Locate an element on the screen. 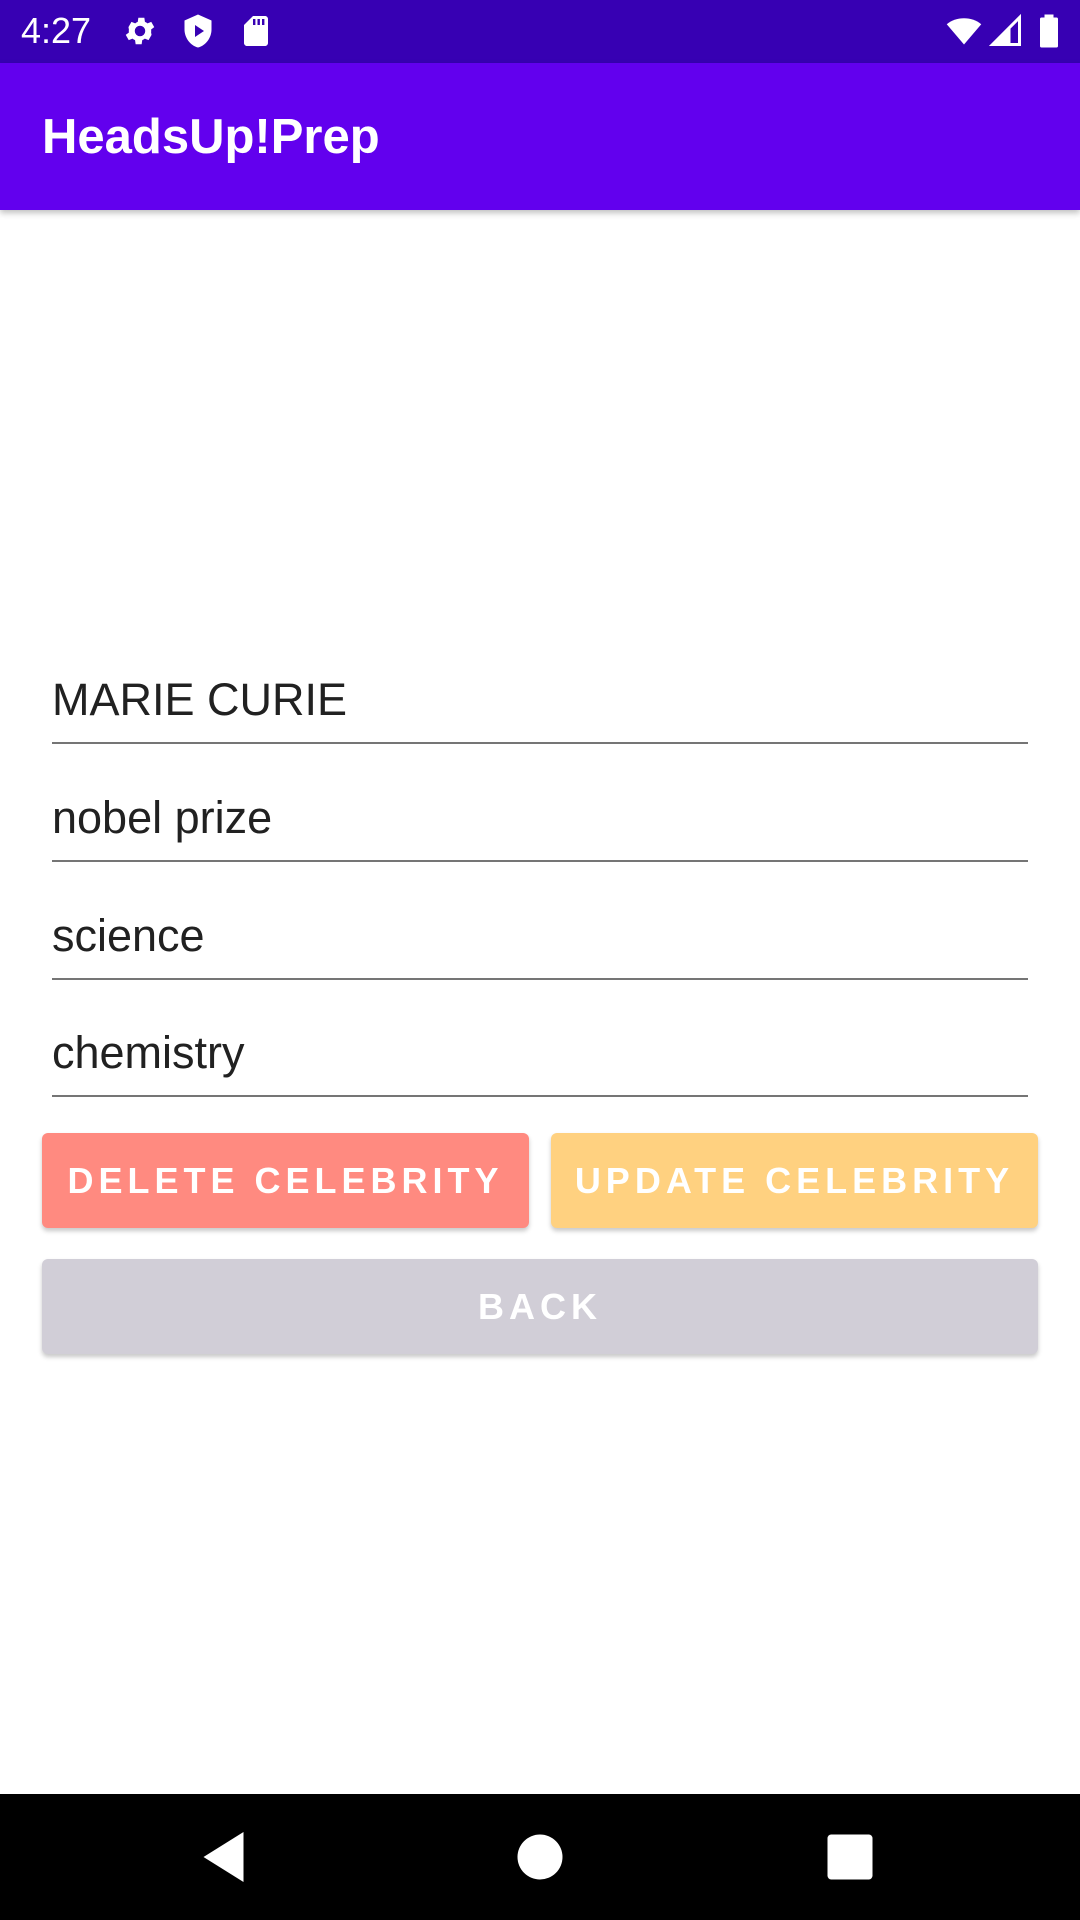  battery-icon is located at coordinates (1049, 31).